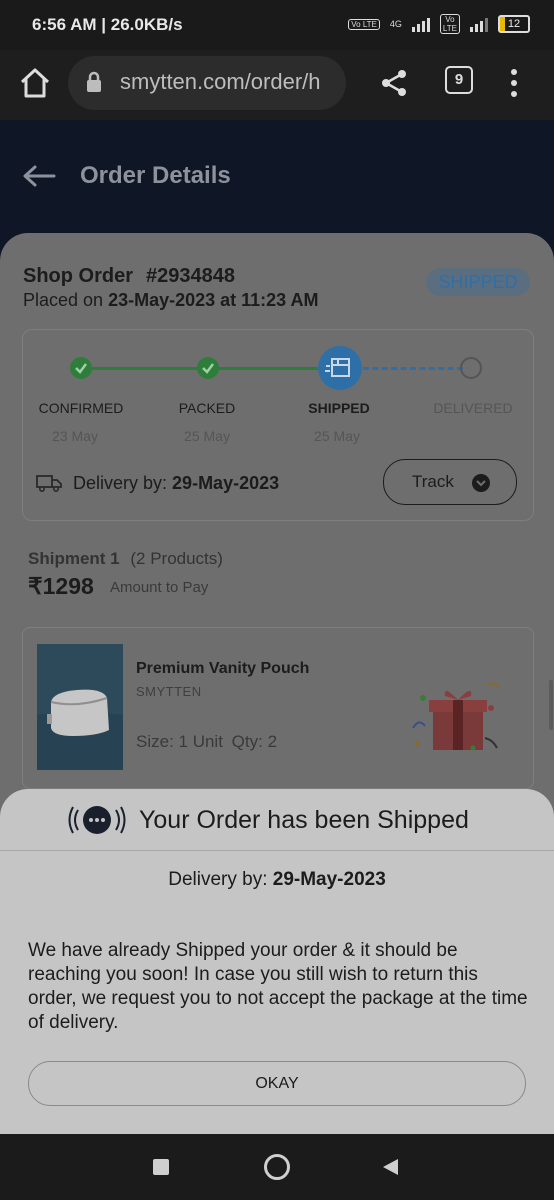 The image size is (554, 1200). Describe the element at coordinates (179, 741) in the screenshot. I see `product-size: Size: 1 Unit` at that location.